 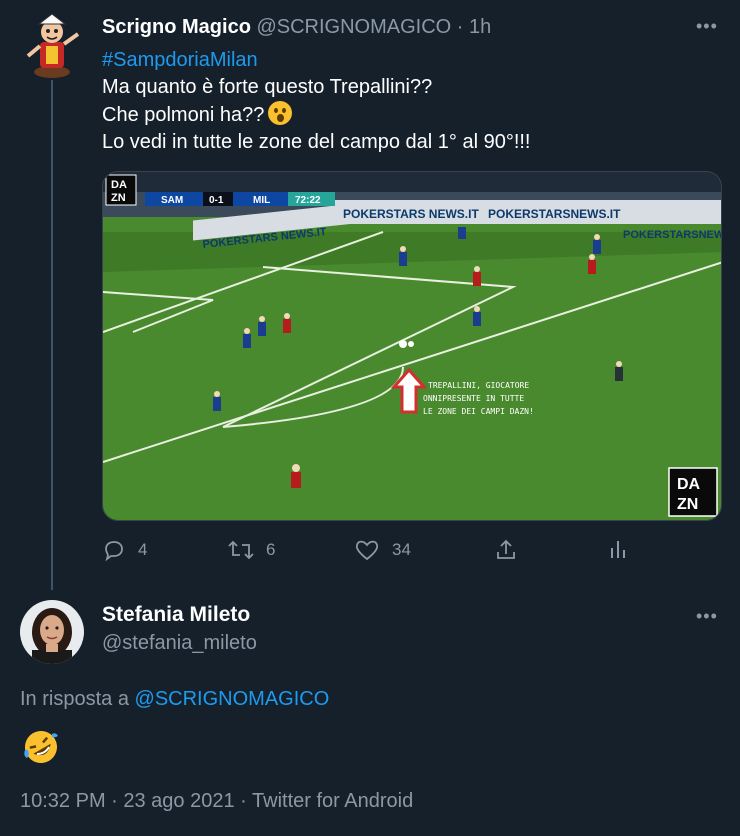 I want to click on tweet-time: 1h, so click(x=480, y=27).